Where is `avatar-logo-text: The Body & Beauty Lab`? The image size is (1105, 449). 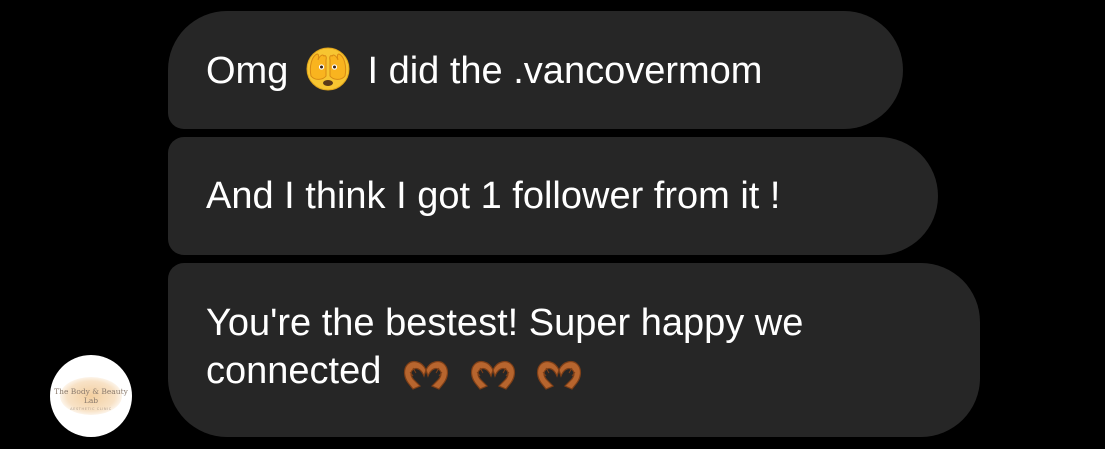
avatar-logo-text: The Body & Beauty Lab is located at coordinates (91, 396).